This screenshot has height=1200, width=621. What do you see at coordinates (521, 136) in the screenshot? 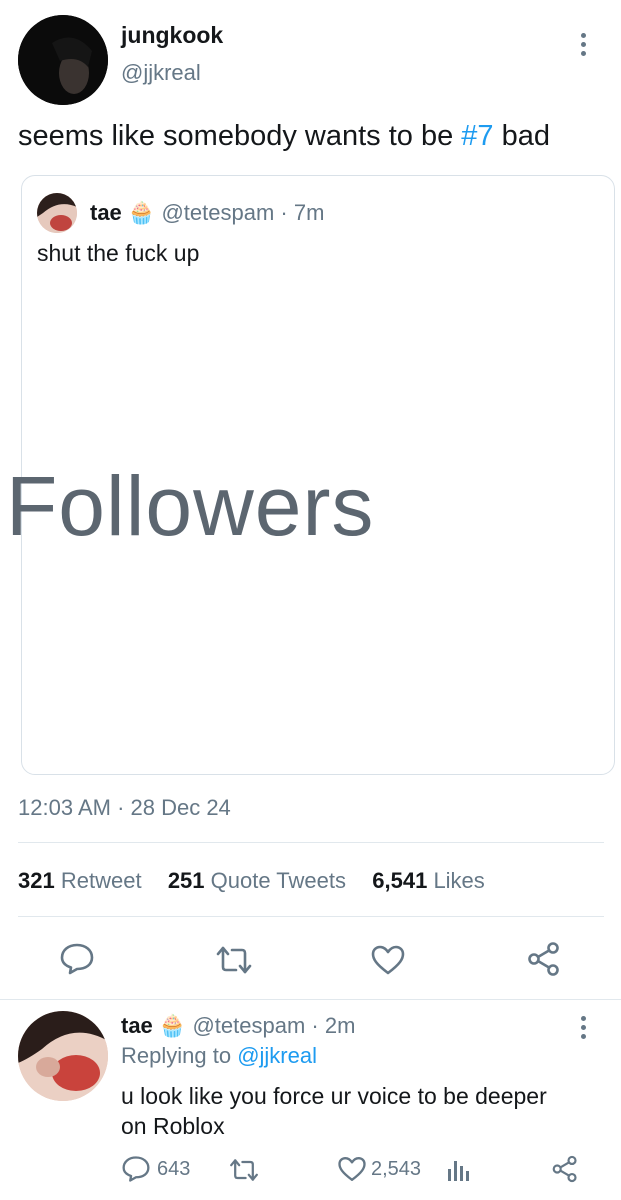
I see `tweet-text-part: bad` at bounding box center [521, 136].